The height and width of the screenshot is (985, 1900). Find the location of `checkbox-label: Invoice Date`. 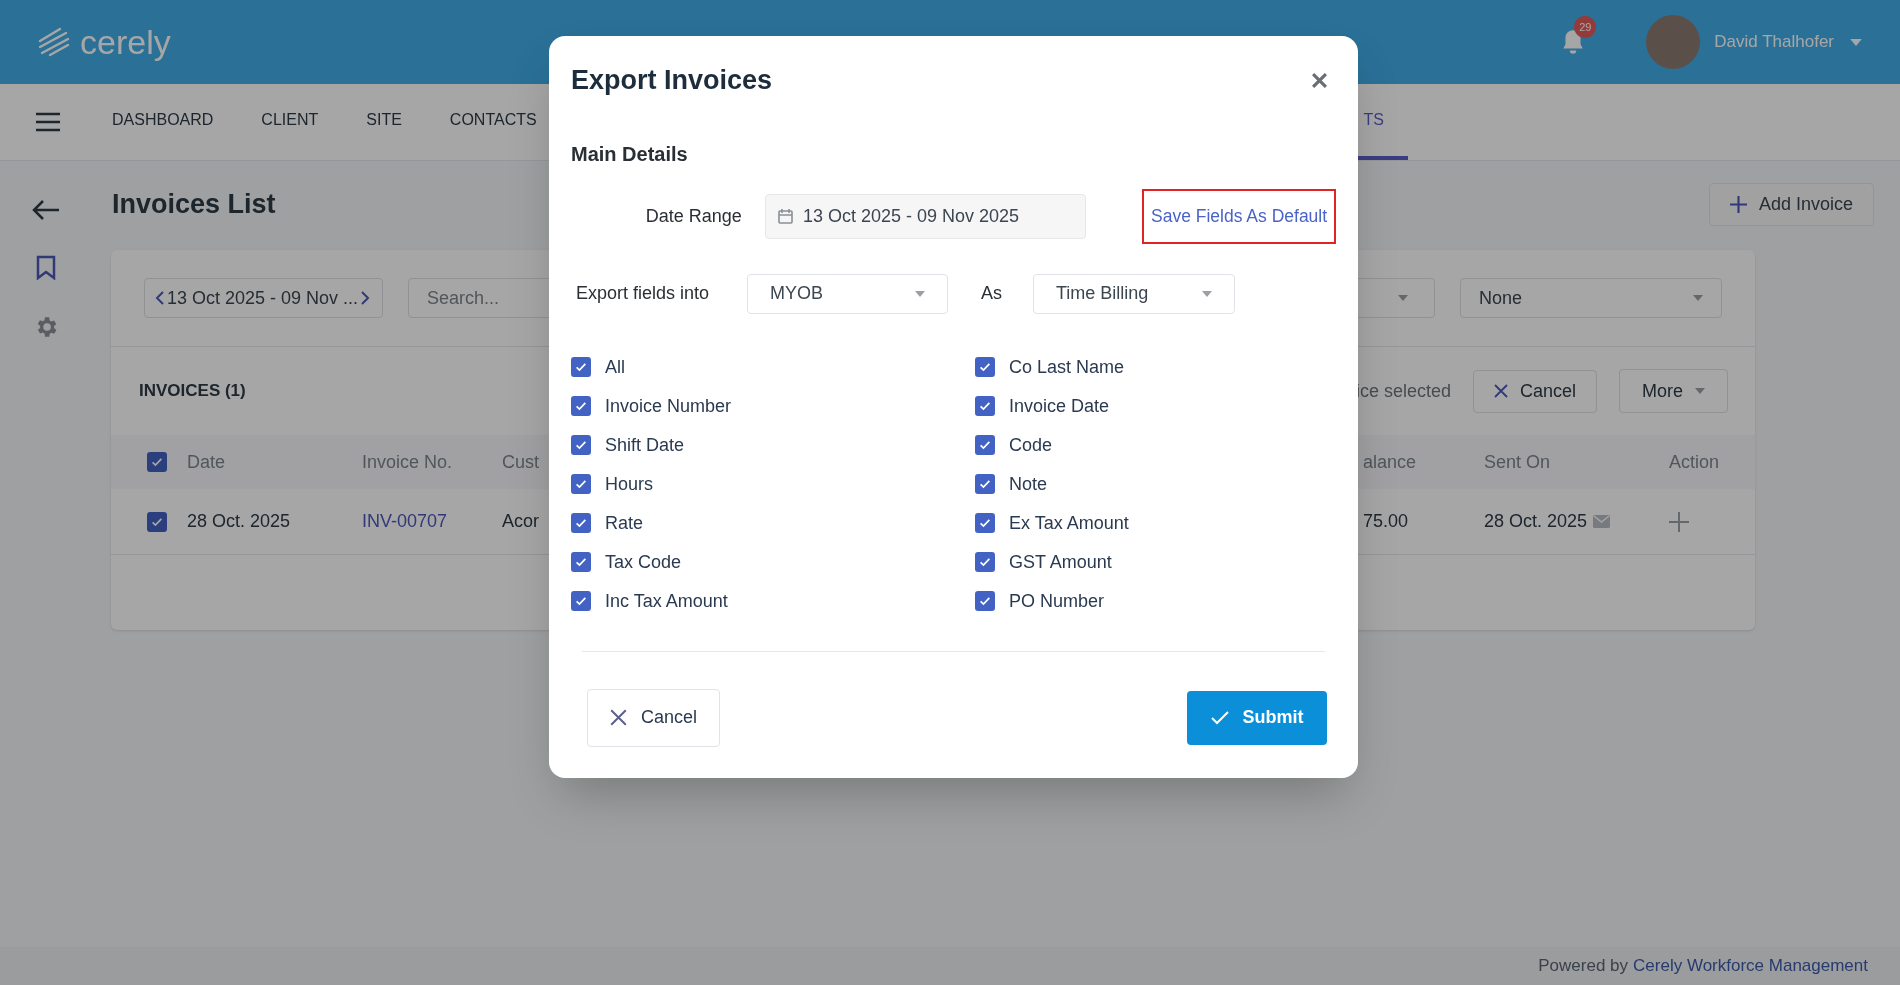

checkbox-label: Invoice Date is located at coordinates (1059, 406).